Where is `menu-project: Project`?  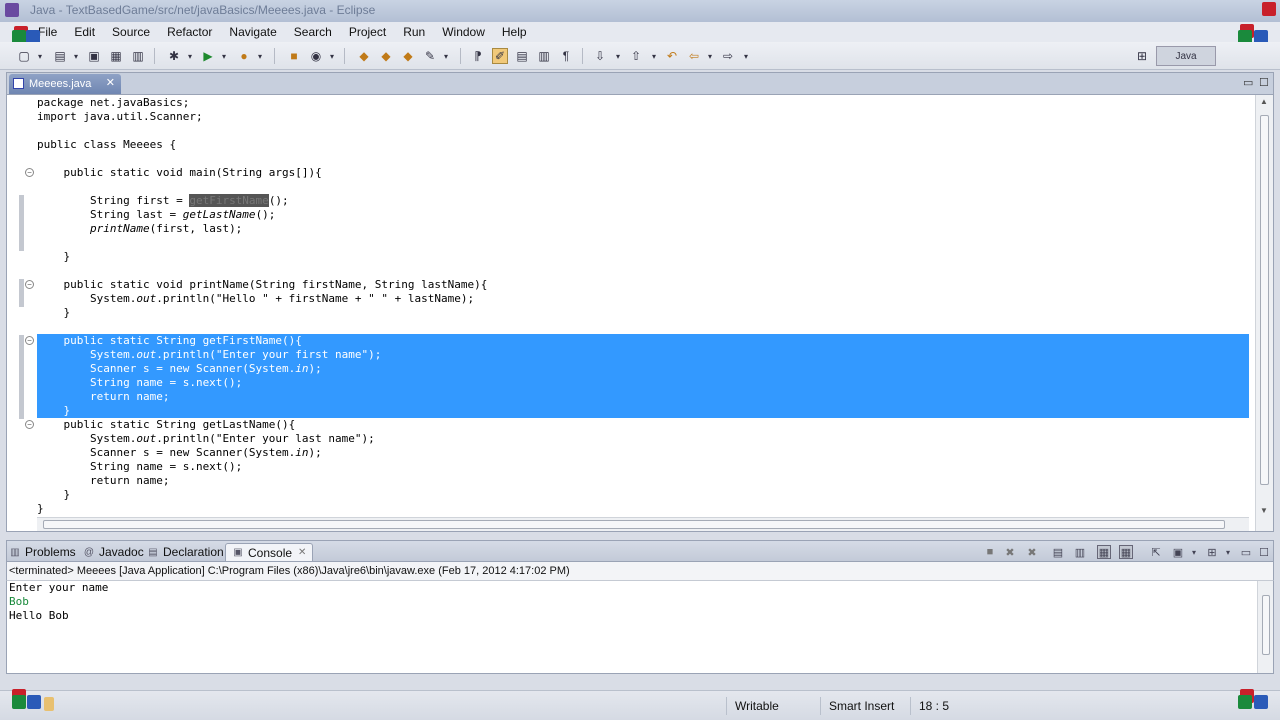
menu-project: Project is located at coordinates (367, 32).